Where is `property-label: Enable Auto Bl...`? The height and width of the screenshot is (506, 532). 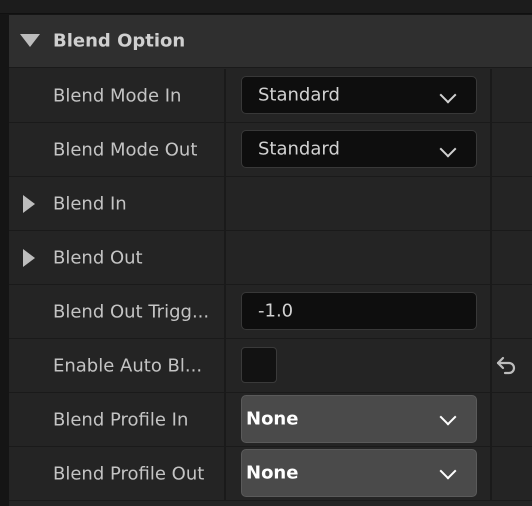 property-label: Enable Auto Bl... is located at coordinates (128, 365).